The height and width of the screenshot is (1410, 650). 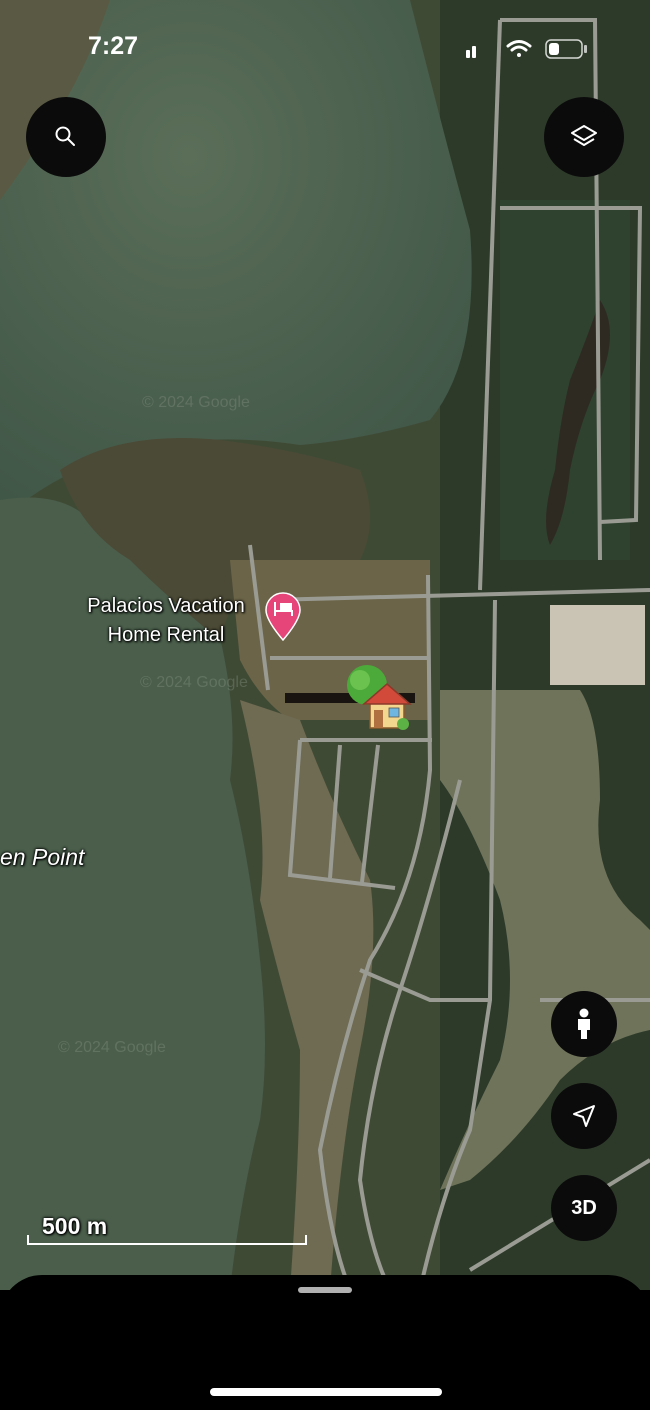 What do you see at coordinates (325, 1290) in the screenshot?
I see `sheet-handle` at bounding box center [325, 1290].